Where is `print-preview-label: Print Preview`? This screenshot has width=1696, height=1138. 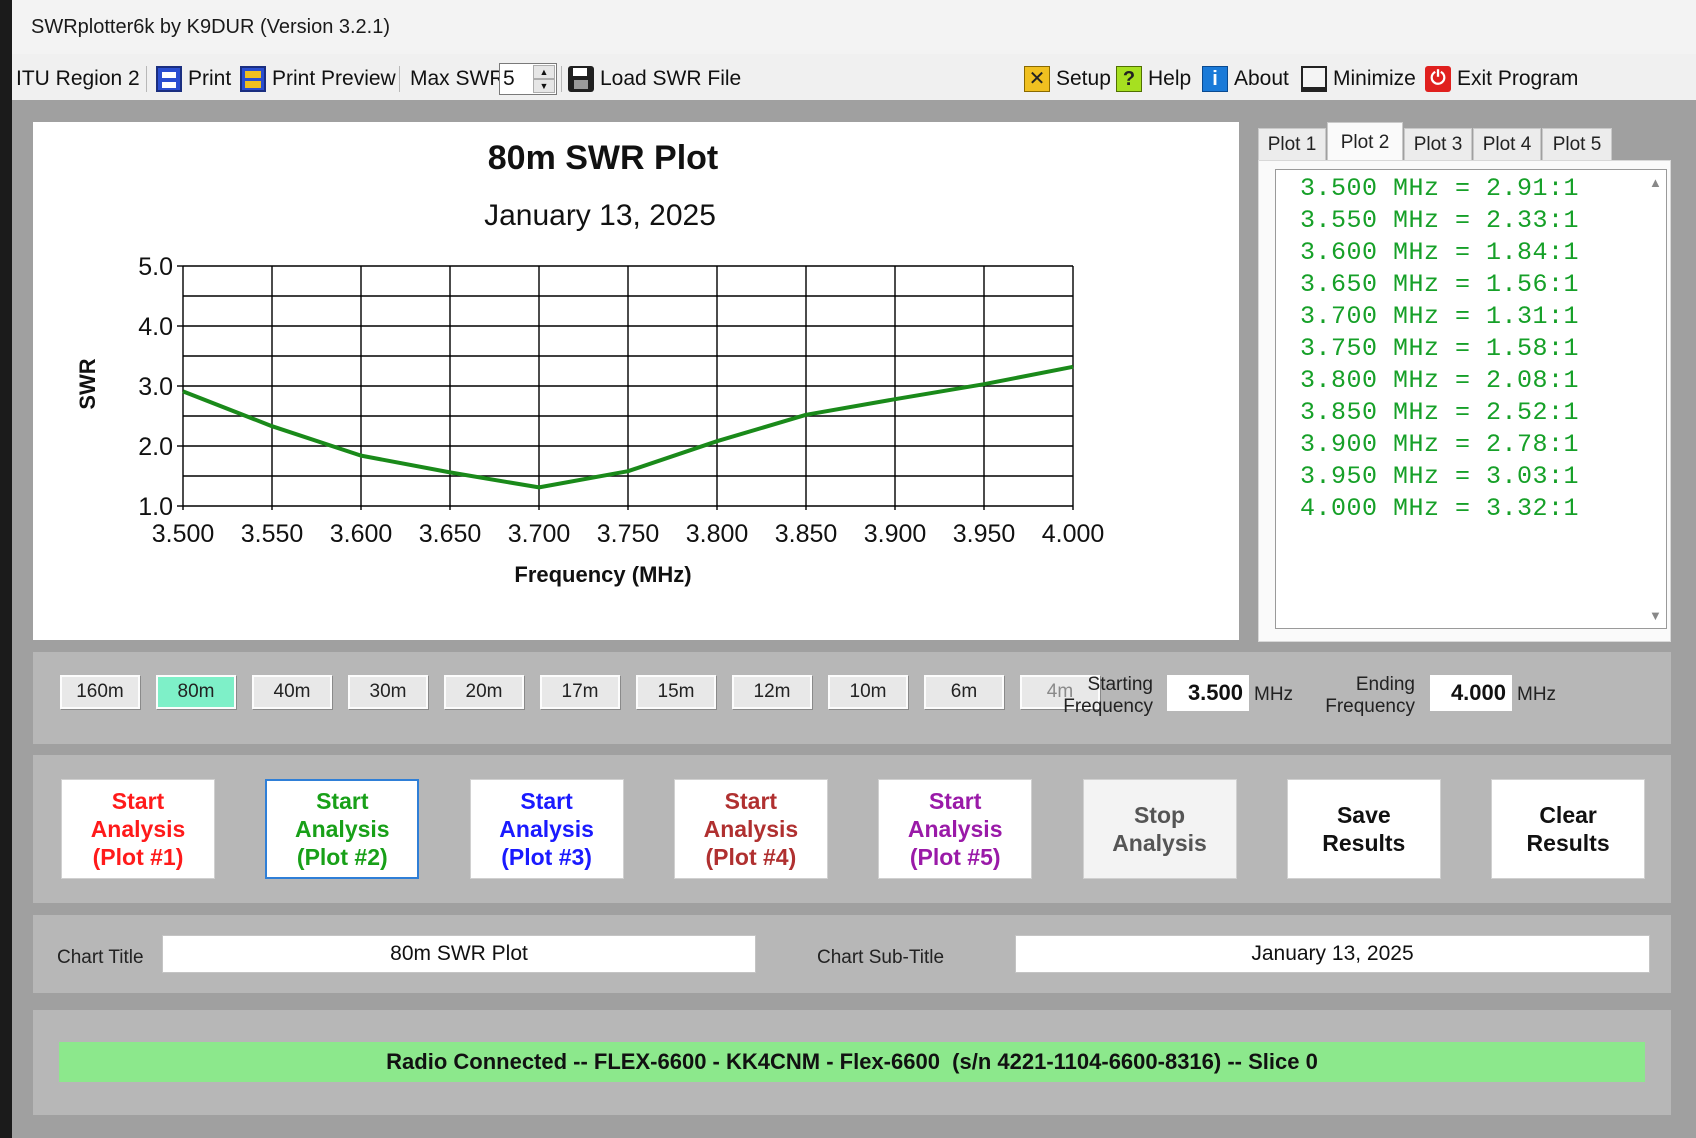
print-preview-label: Print Preview is located at coordinates (334, 78).